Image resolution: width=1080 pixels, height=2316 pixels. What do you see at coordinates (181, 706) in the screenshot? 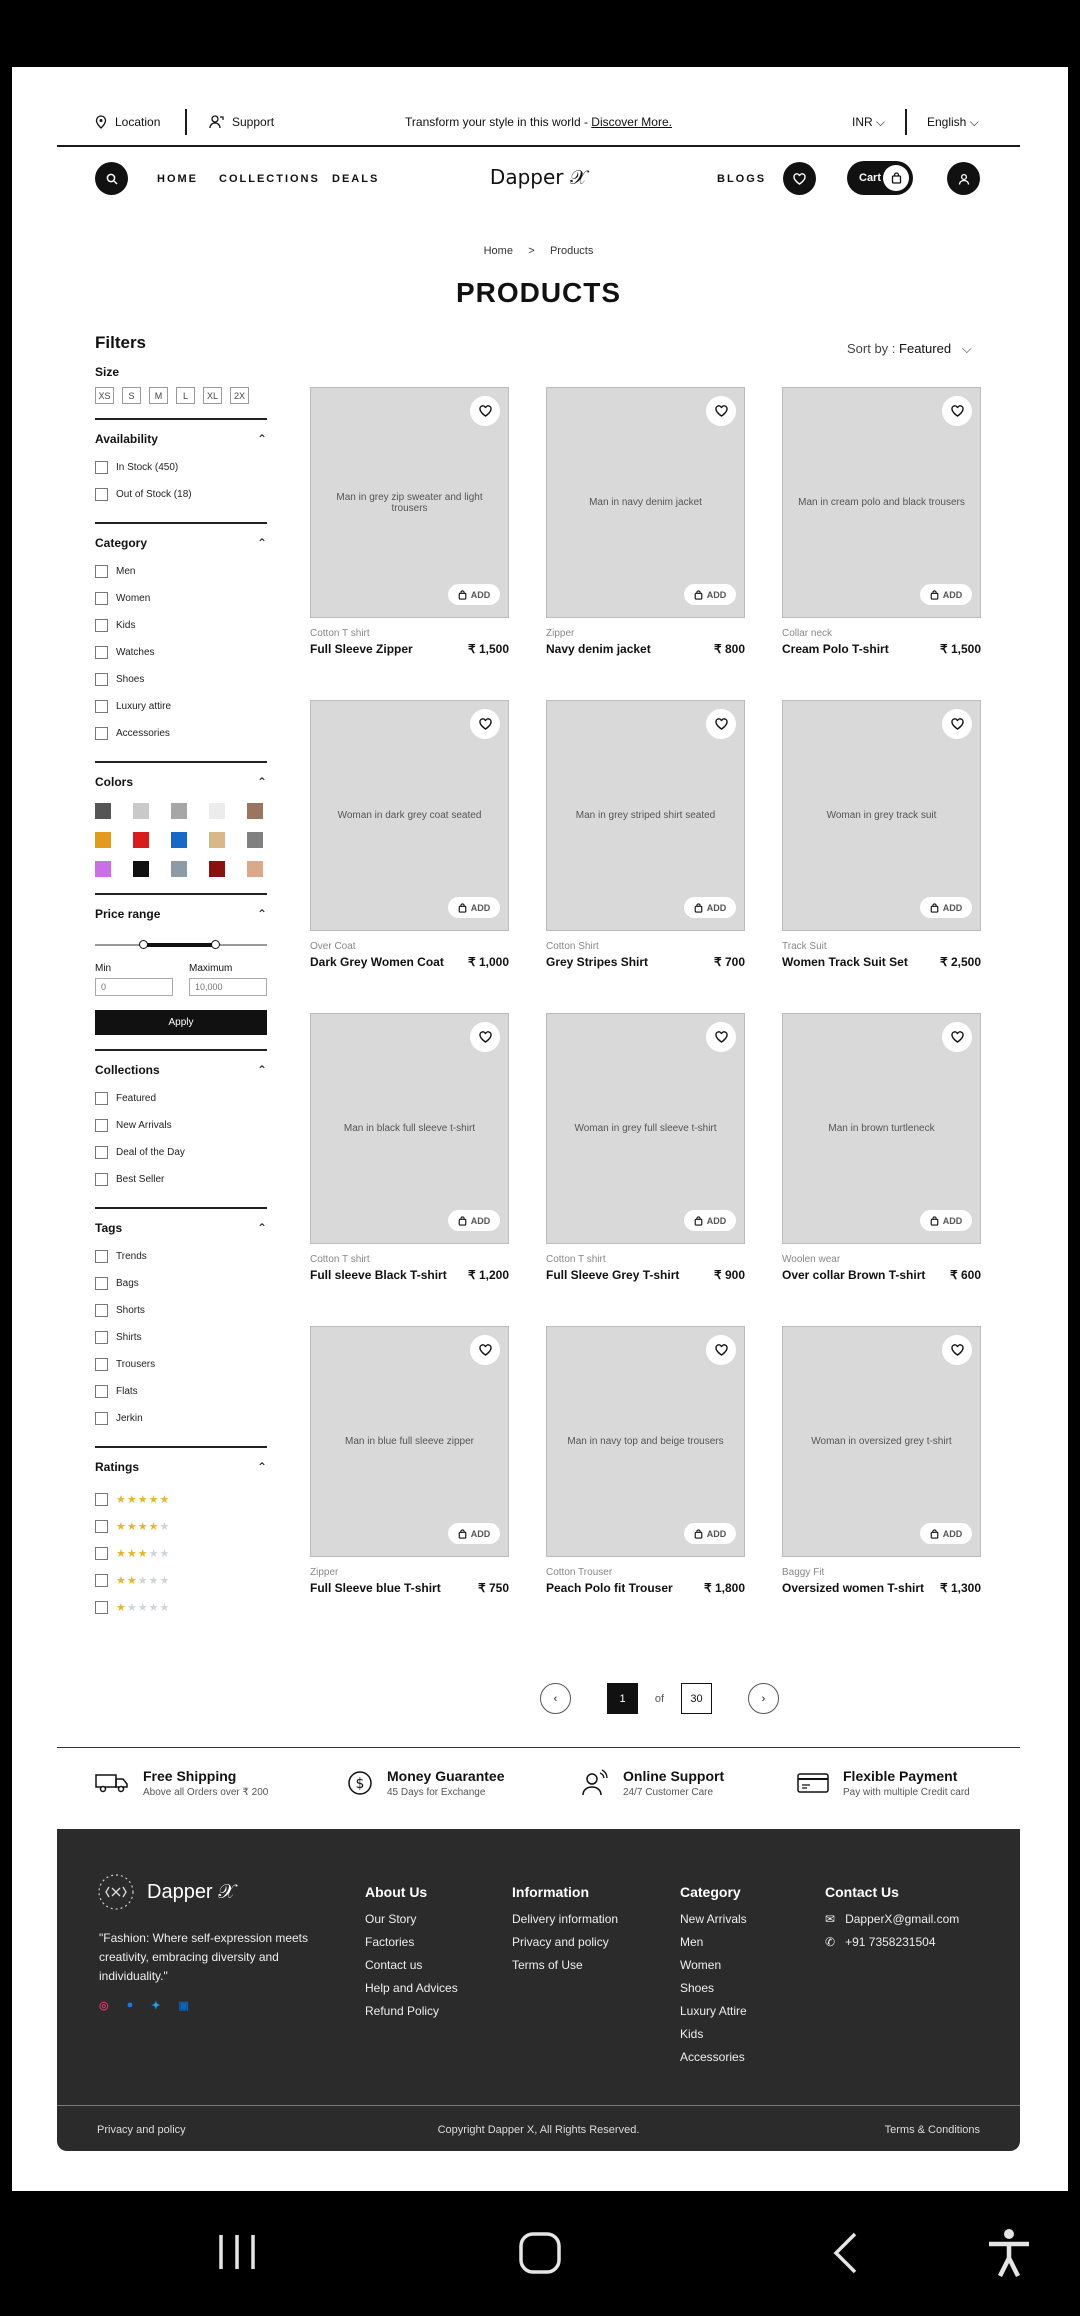
I see `checkbox-option: Luxury attire` at bounding box center [181, 706].